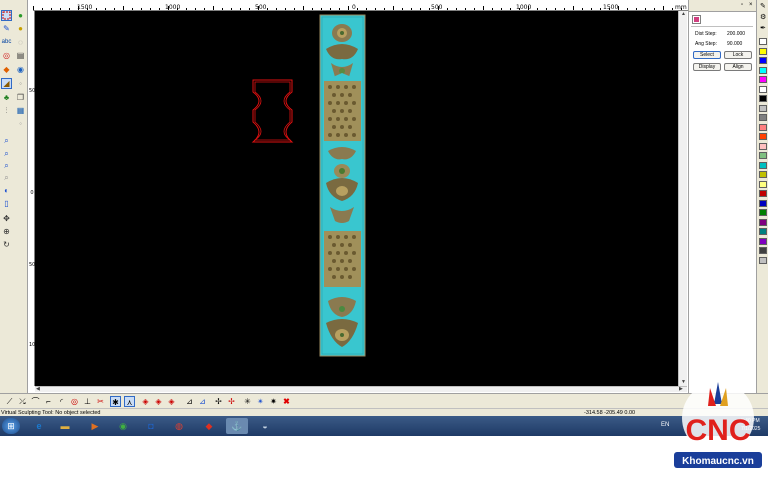  What do you see at coordinates (65, 426) in the screenshot?
I see `file-explorer-icon: ▬` at bounding box center [65, 426].